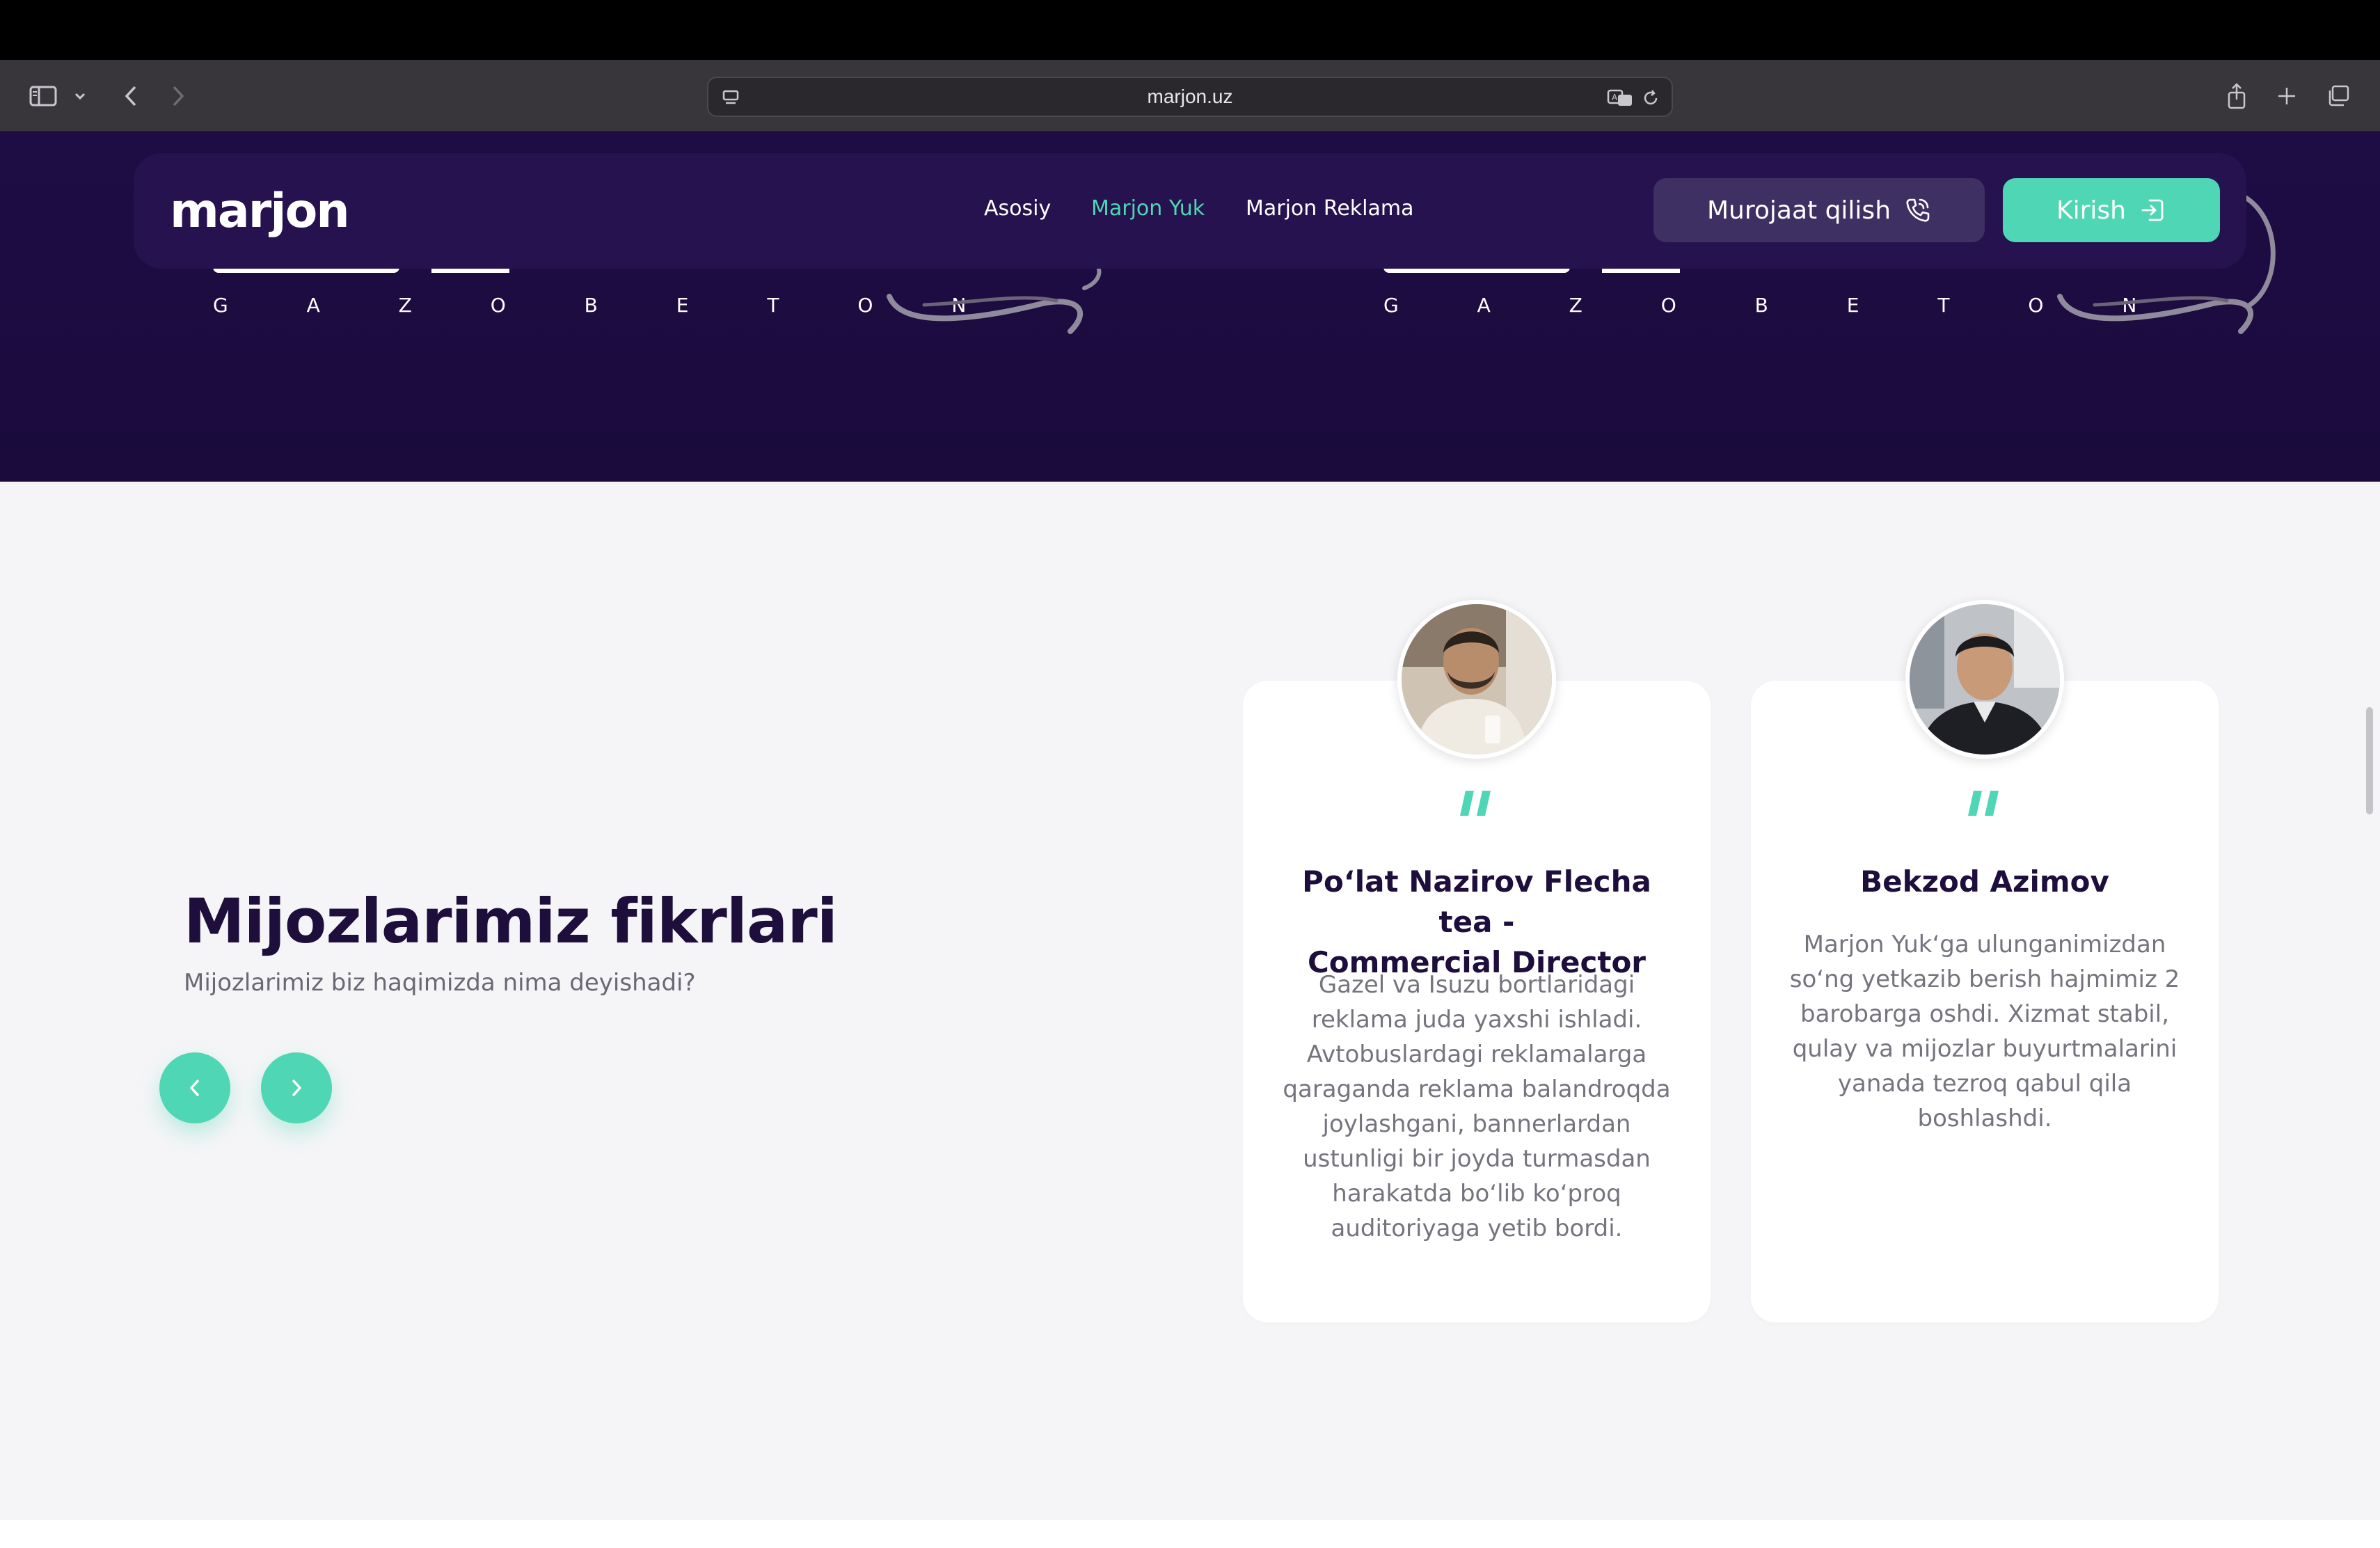  I want to click on phone-call-icon, so click(1918, 210).